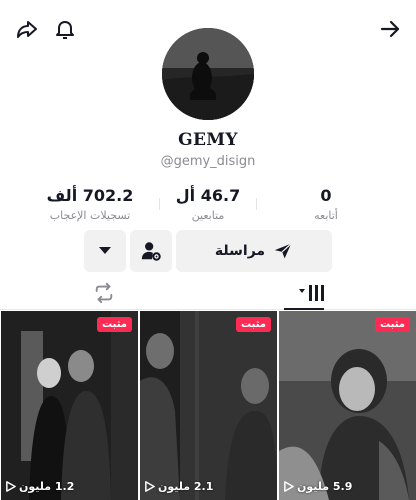 Image resolution: width=416 pixels, height=500 pixels. I want to click on stat-likes-value: 702.2 ألف, so click(90, 195).